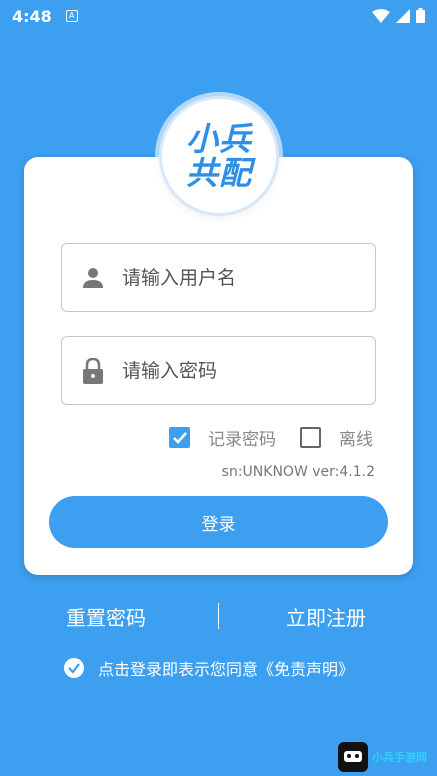 The width and height of the screenshot is (437, 776). What do you see at coordinates (336, 437) in the screenshot?
I see `offline-option: 离线` at bounding box center [336, 437].